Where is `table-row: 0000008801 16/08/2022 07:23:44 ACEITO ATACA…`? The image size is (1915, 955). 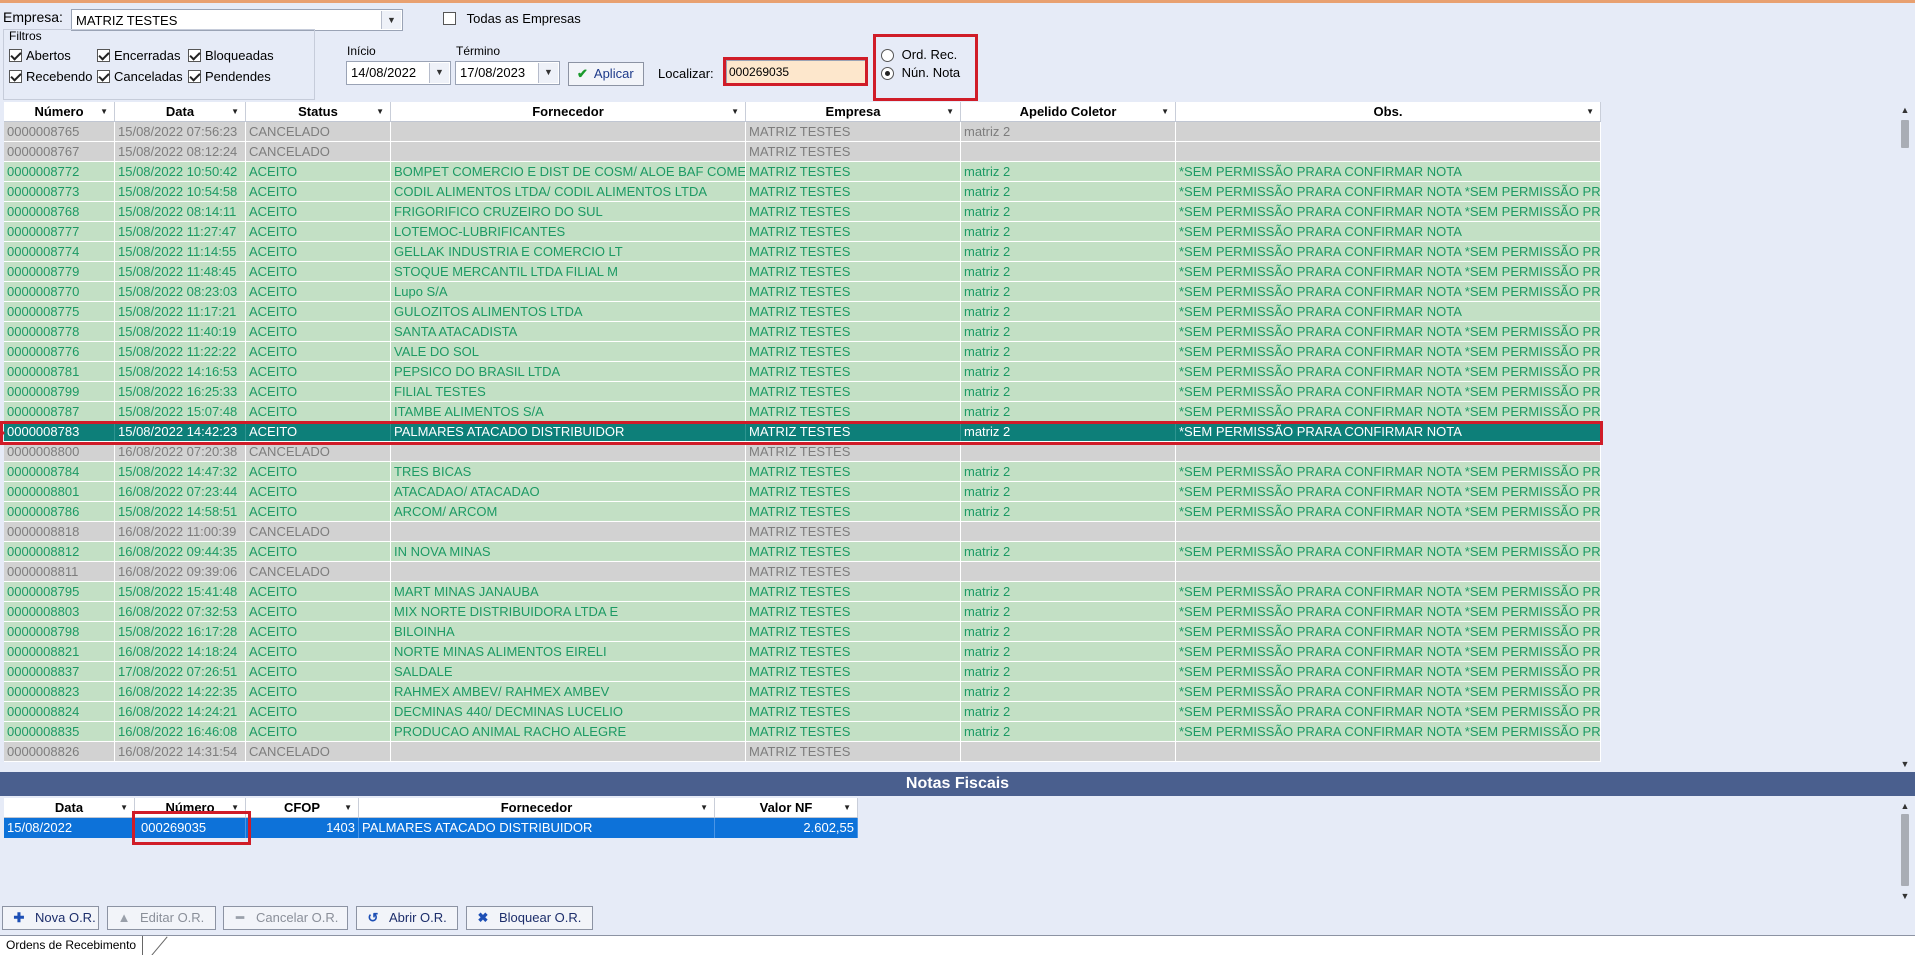 table-row: 0000008801 16/08/2022 07:23:44 ACEITO ATACA… is located at coordinates (802, 492).